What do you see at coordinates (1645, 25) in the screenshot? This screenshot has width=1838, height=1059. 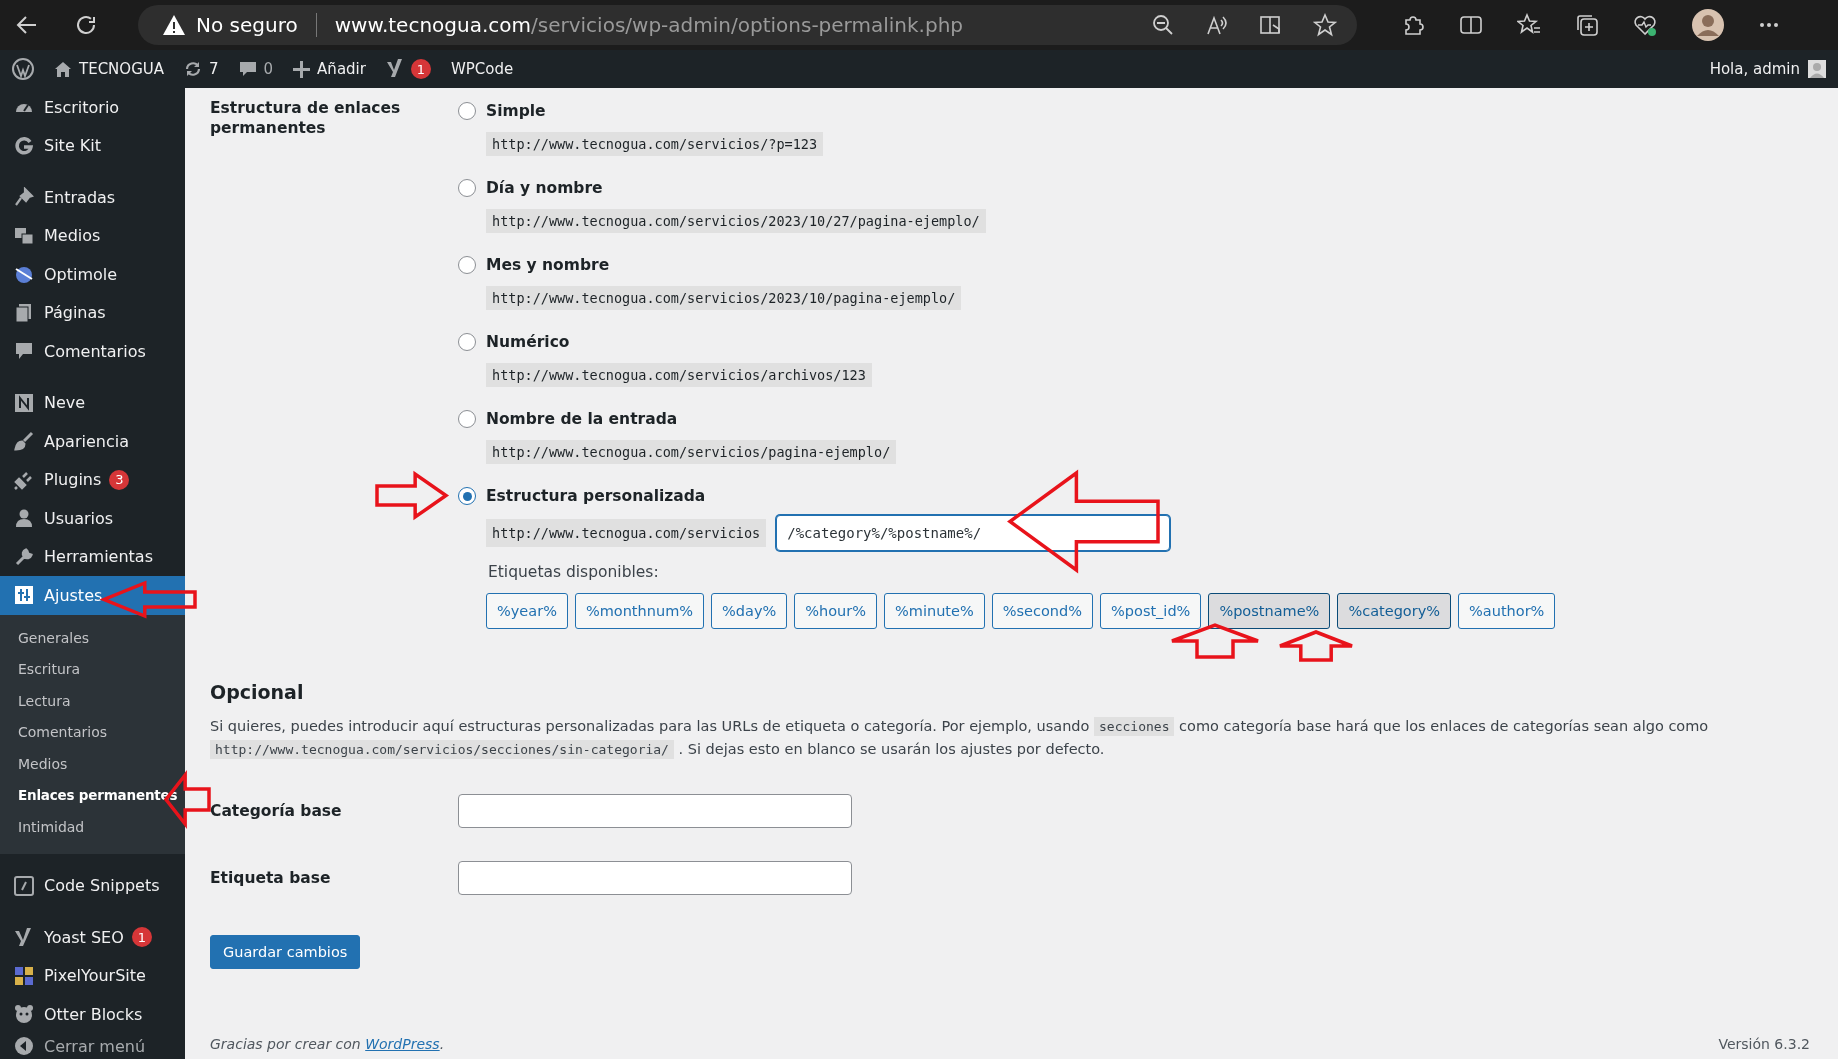 I see `health-heart-icon` at bounding box center [1645, 25].